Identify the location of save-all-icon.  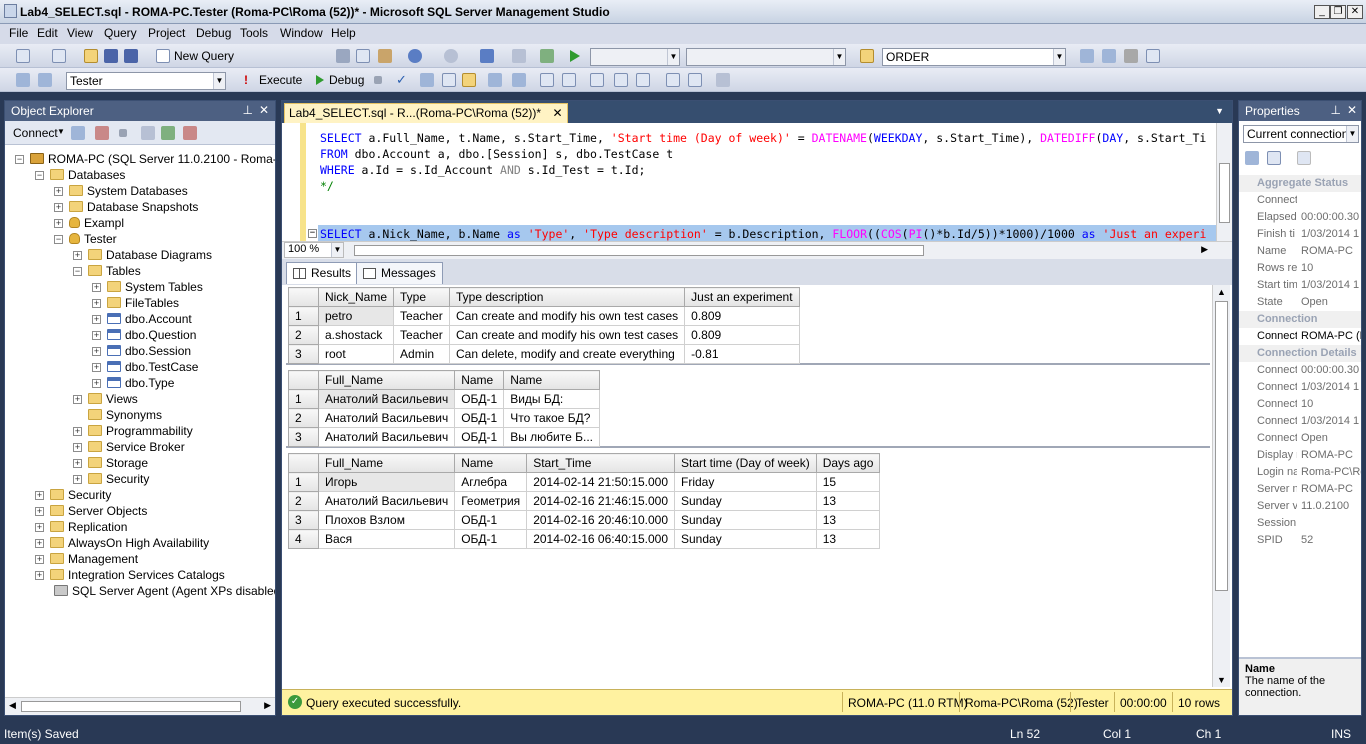
(131, 56).